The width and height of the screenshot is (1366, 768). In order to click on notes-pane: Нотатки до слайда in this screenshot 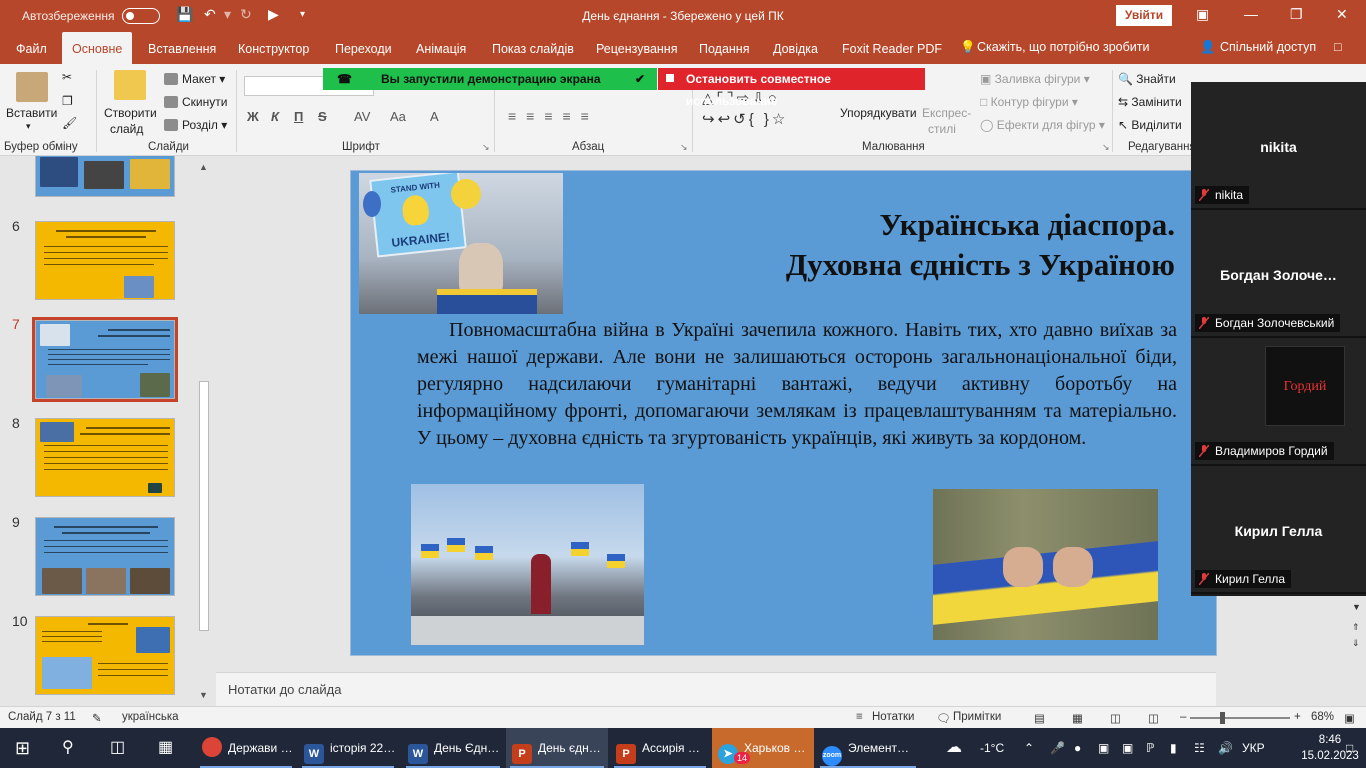, I will do `click(716, 689)`.